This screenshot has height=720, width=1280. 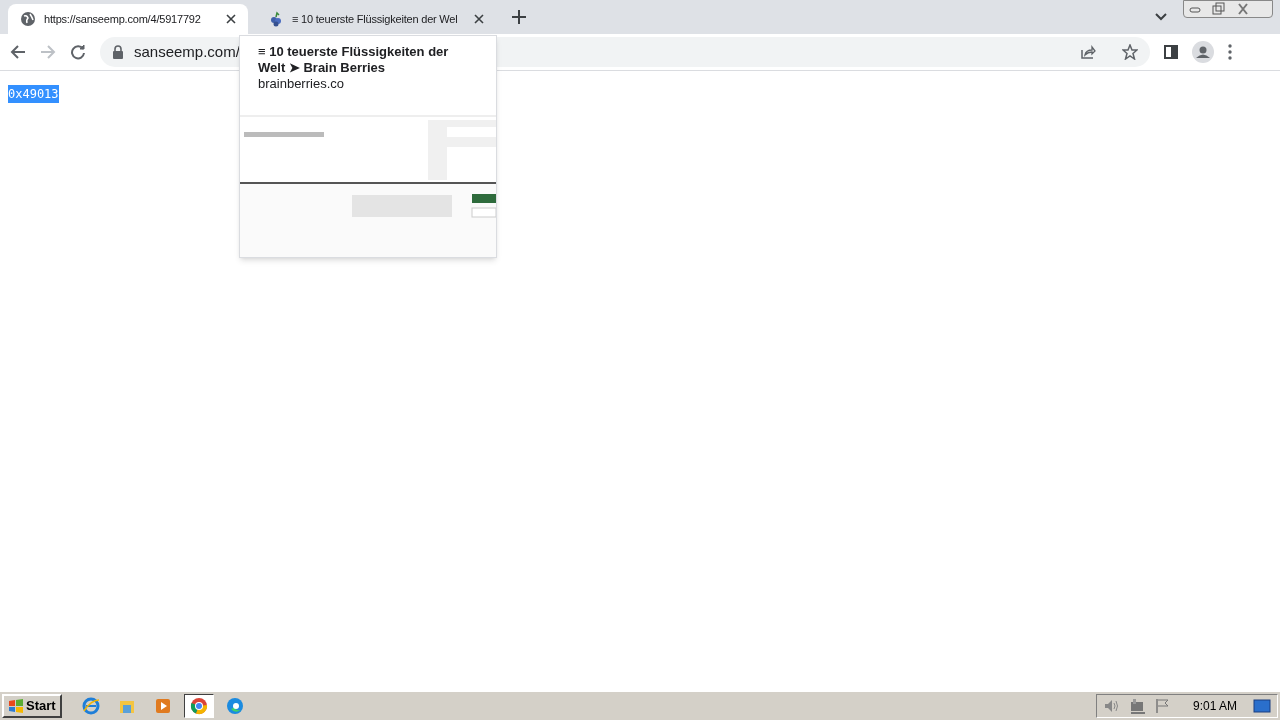 I want to click on media-player-icon, so click(x=162, y=706).